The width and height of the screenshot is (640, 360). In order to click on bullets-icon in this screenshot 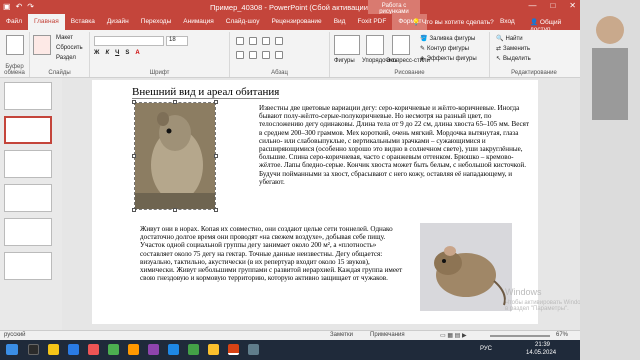, I will do `click(240, 41)`.